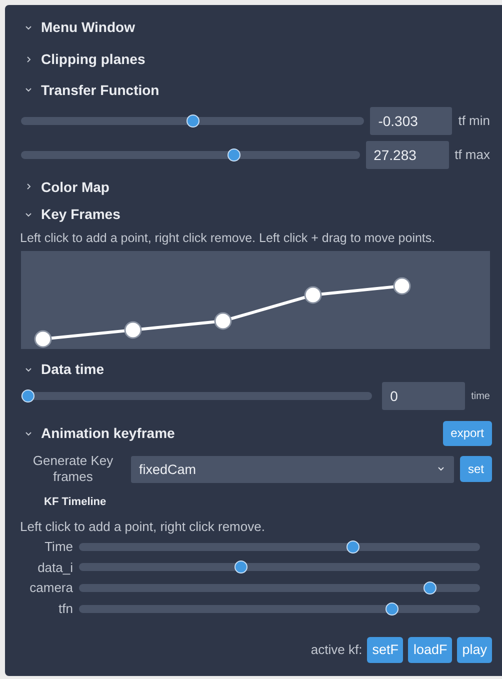  I want to click on keyframe-select: fixedCam, so click(292, 469).